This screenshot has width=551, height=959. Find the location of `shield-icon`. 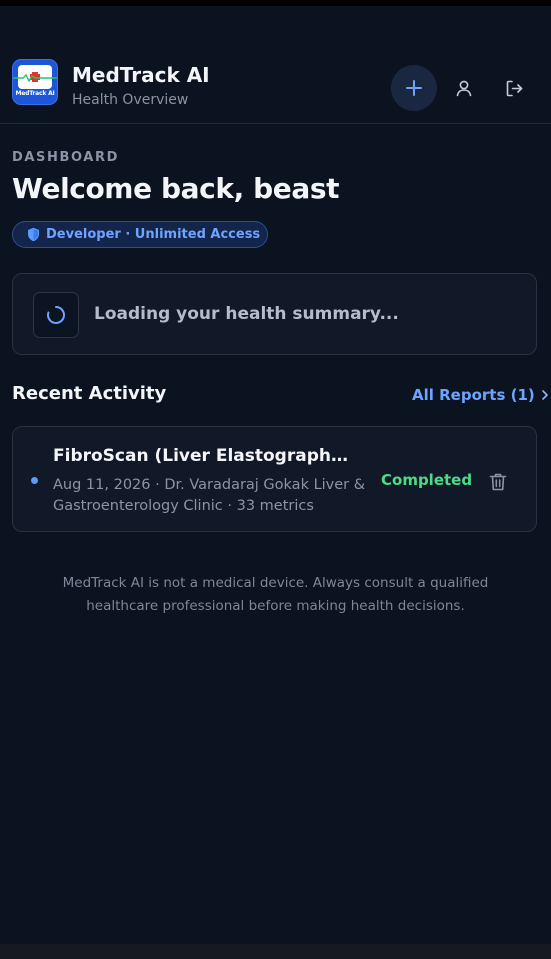

shield-icon is located at coordinates (33, 234).